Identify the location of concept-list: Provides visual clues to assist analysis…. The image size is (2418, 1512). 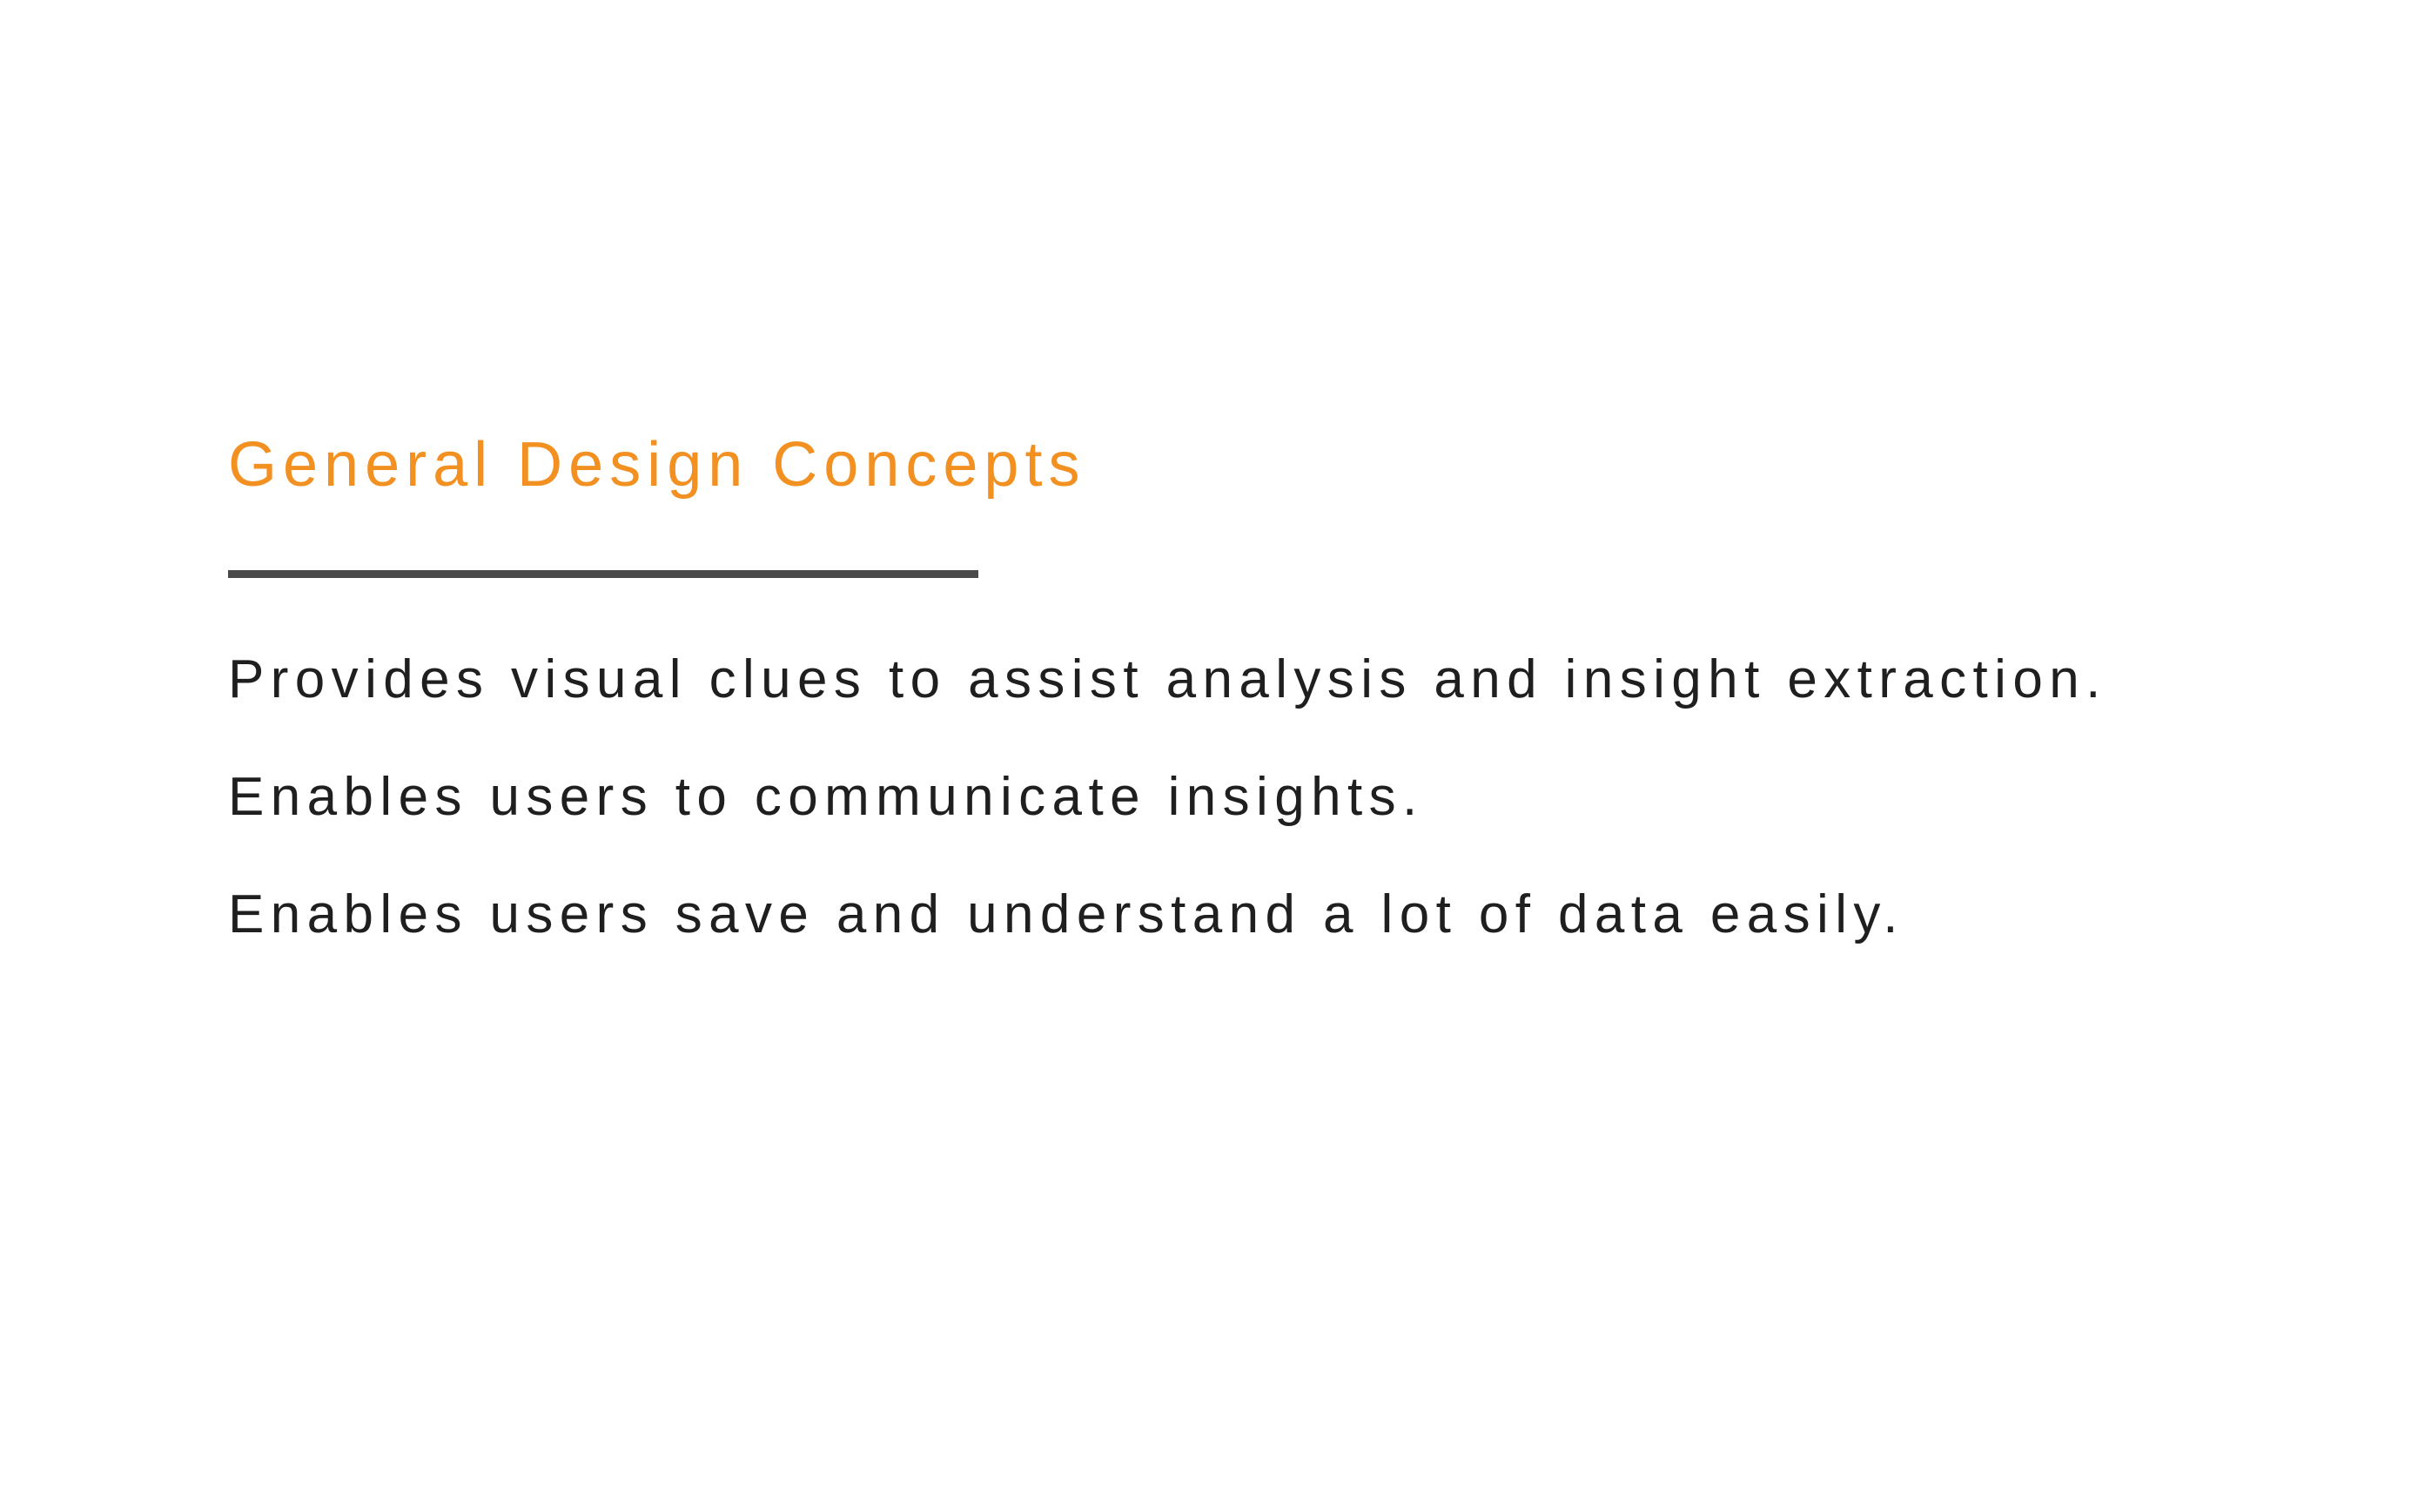
(1167, 797).